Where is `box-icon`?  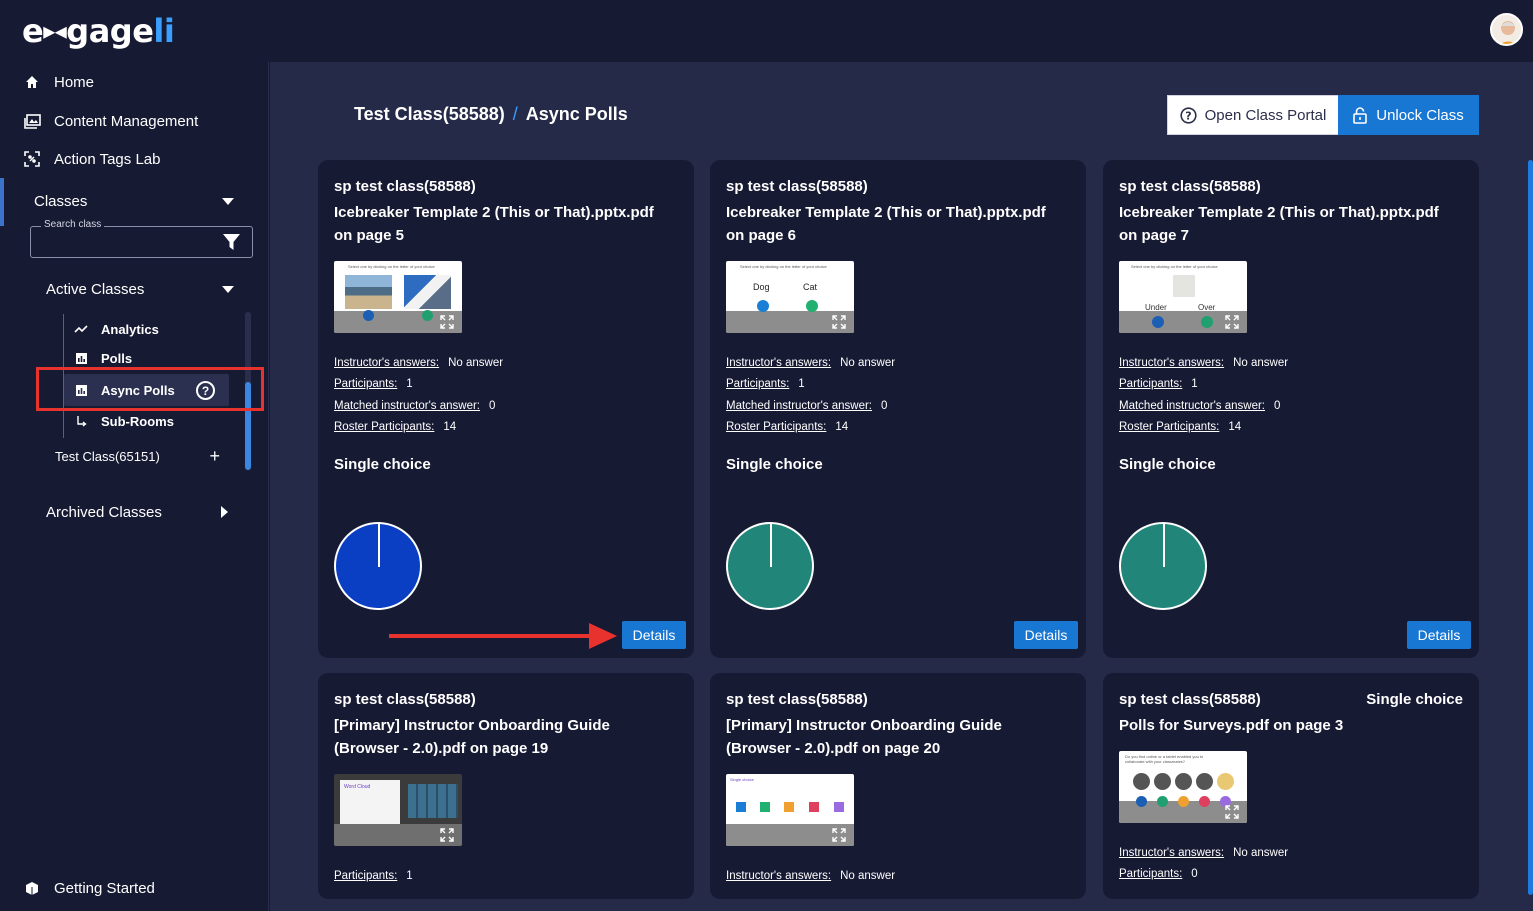 box-icon is located at coordinates (32, 888).